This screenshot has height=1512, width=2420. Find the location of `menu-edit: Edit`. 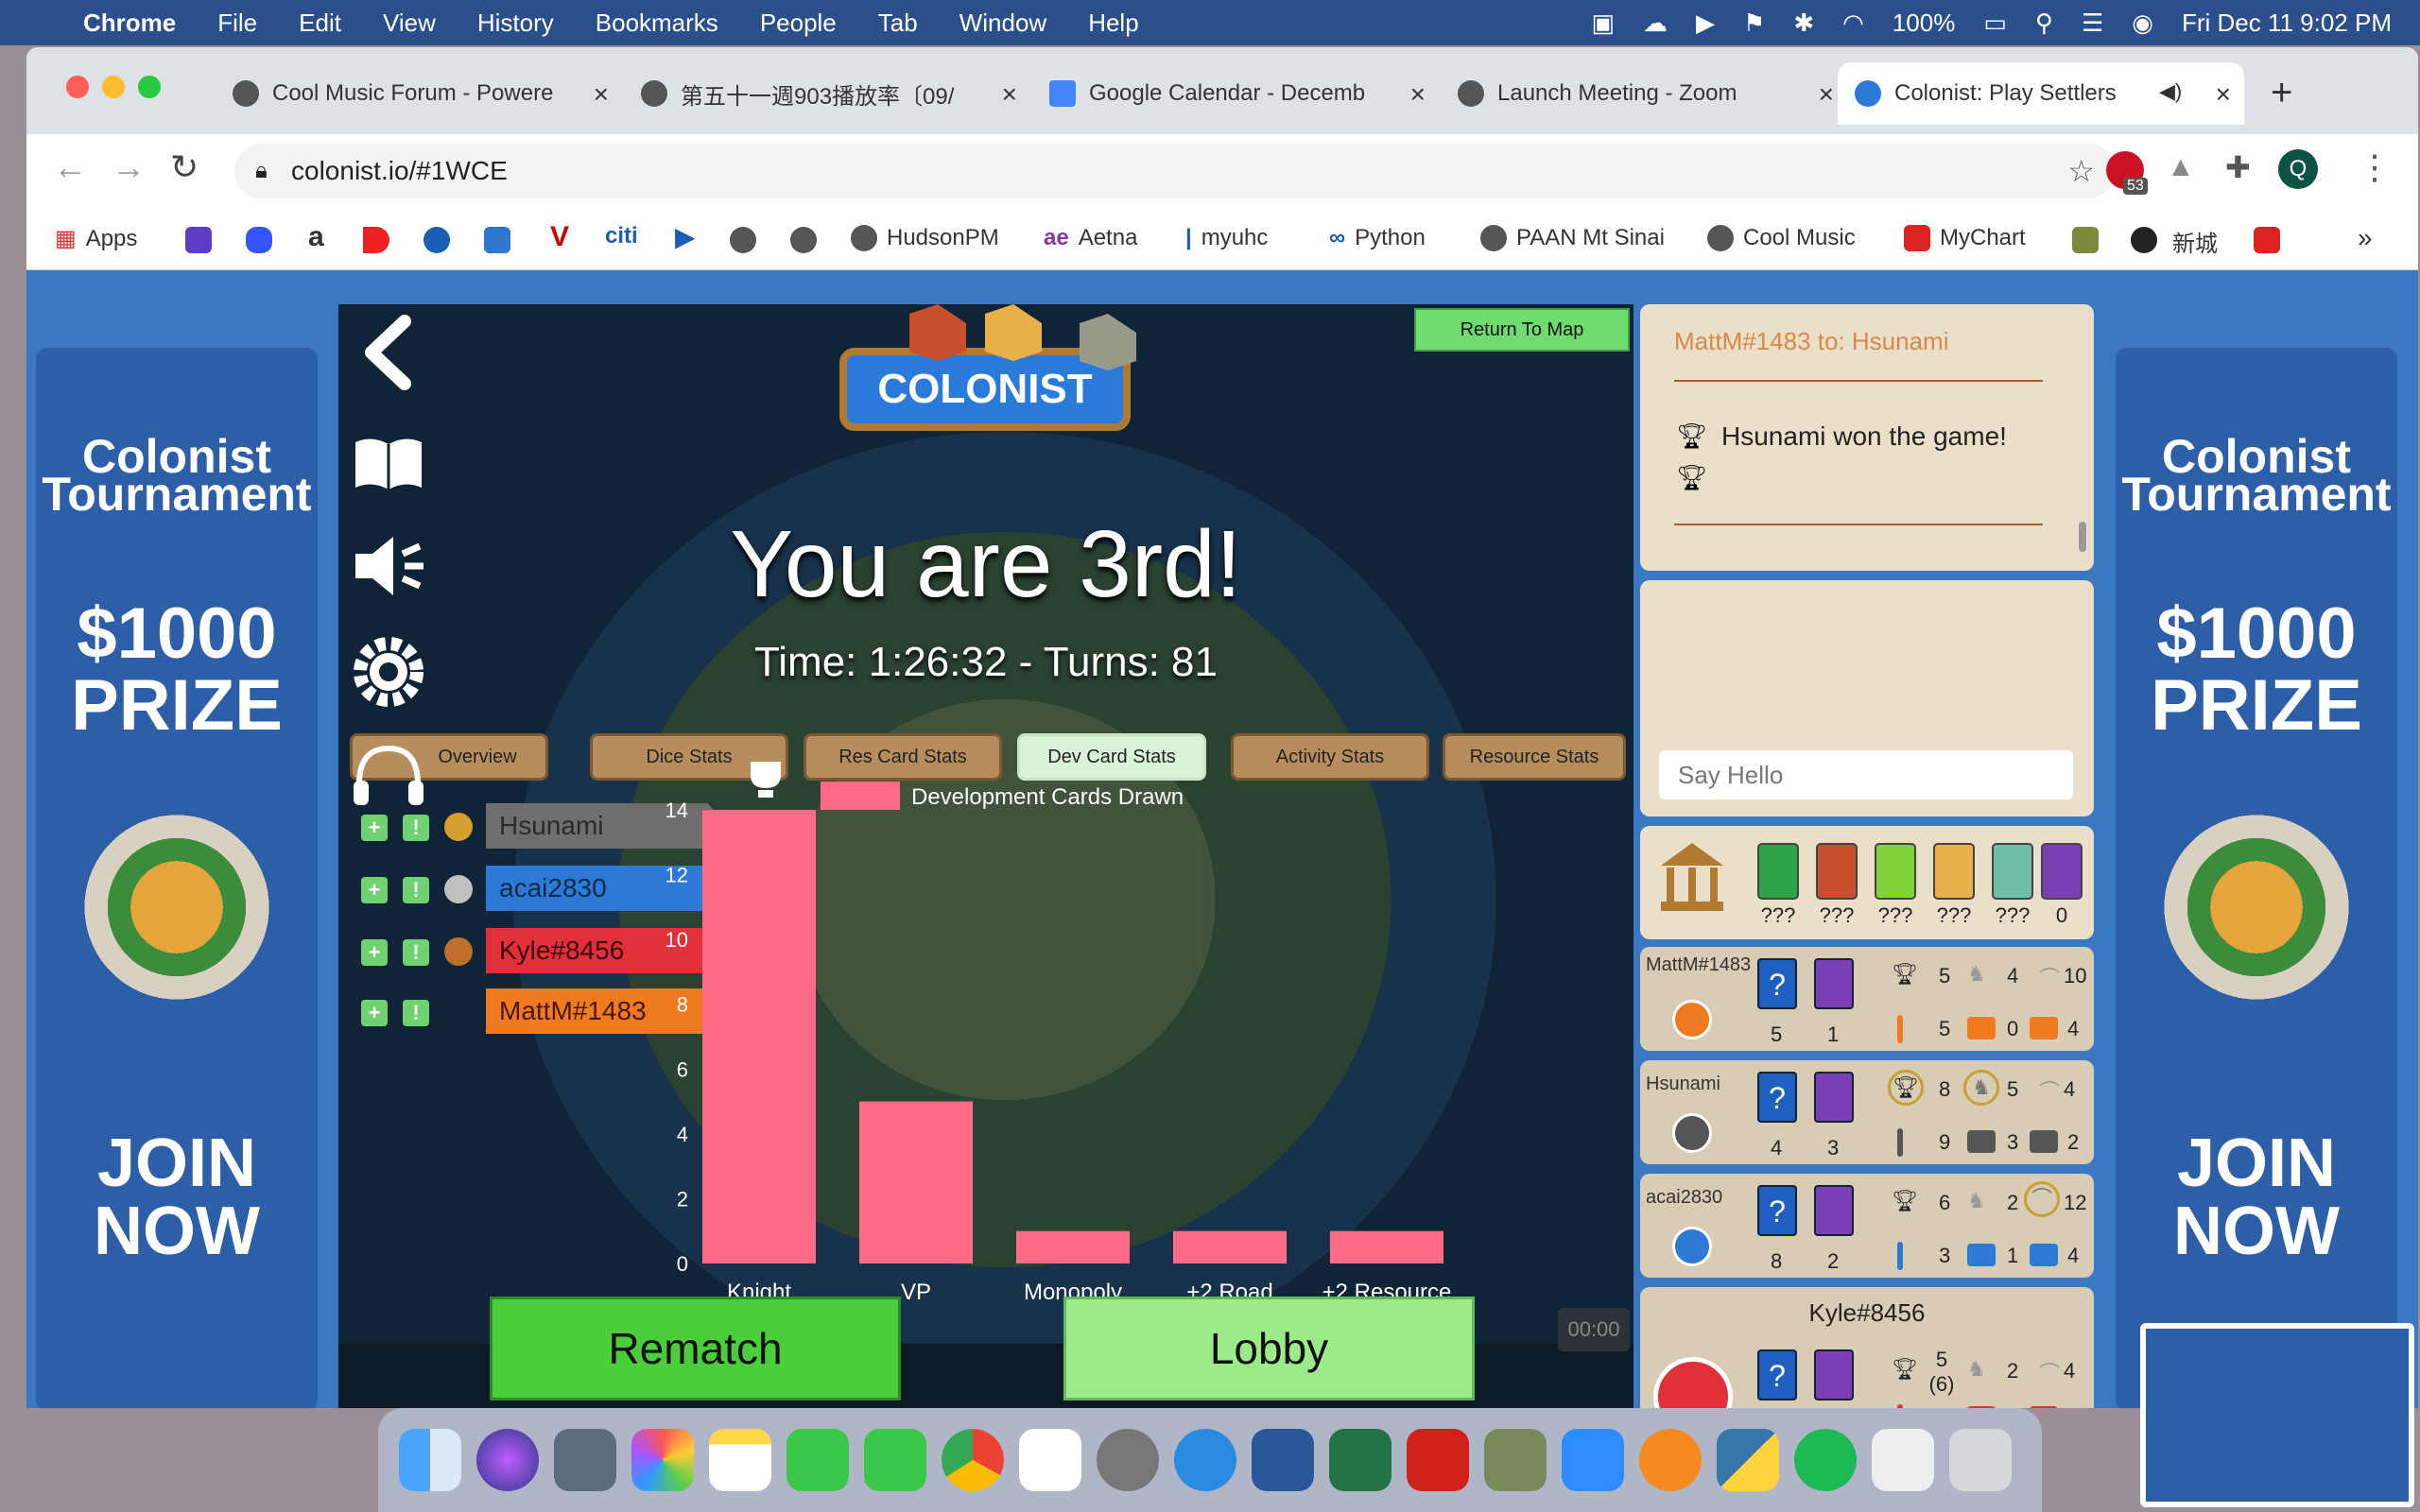

menu-edit: Edit is located at coordinates (320, 23).